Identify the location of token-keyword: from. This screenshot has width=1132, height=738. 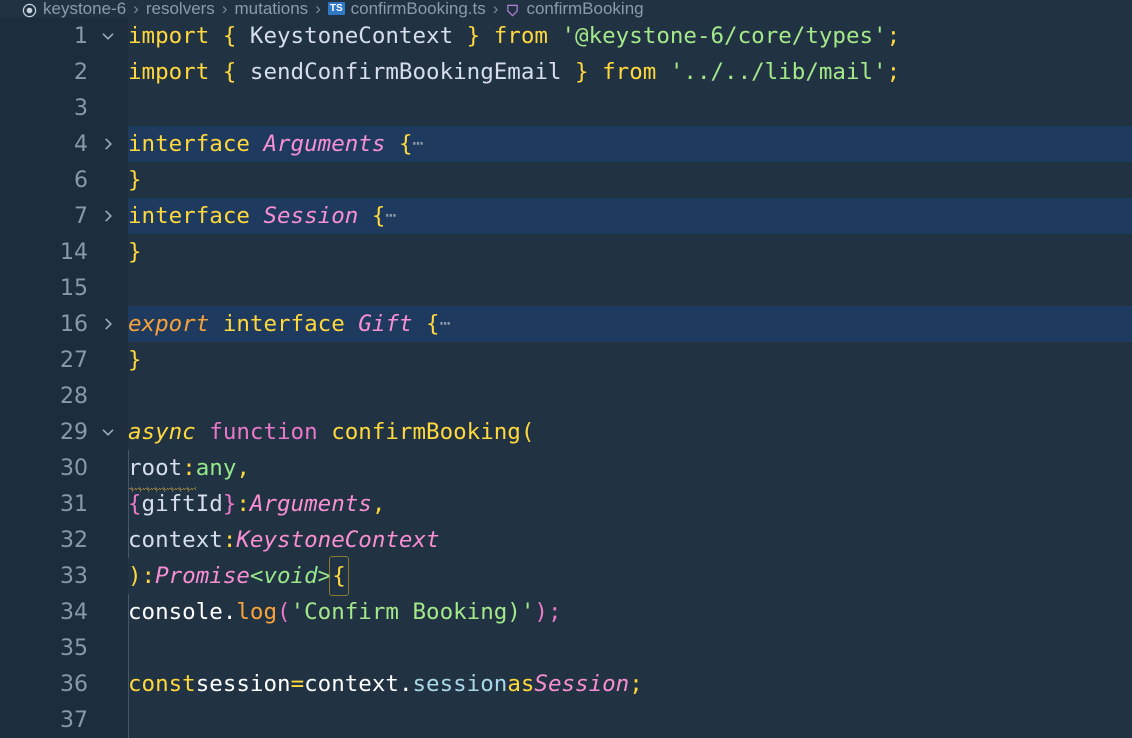
(629, 72).